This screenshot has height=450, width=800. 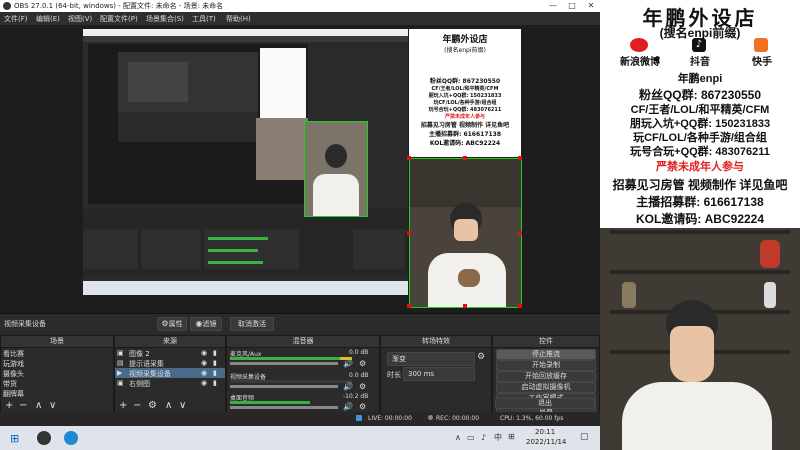 I want to click on taskbar: ⊞ ∧ ▭ ♪ 中 ⊞ 20:11 2022/11/14 ▢, so click(x=300, y=438).